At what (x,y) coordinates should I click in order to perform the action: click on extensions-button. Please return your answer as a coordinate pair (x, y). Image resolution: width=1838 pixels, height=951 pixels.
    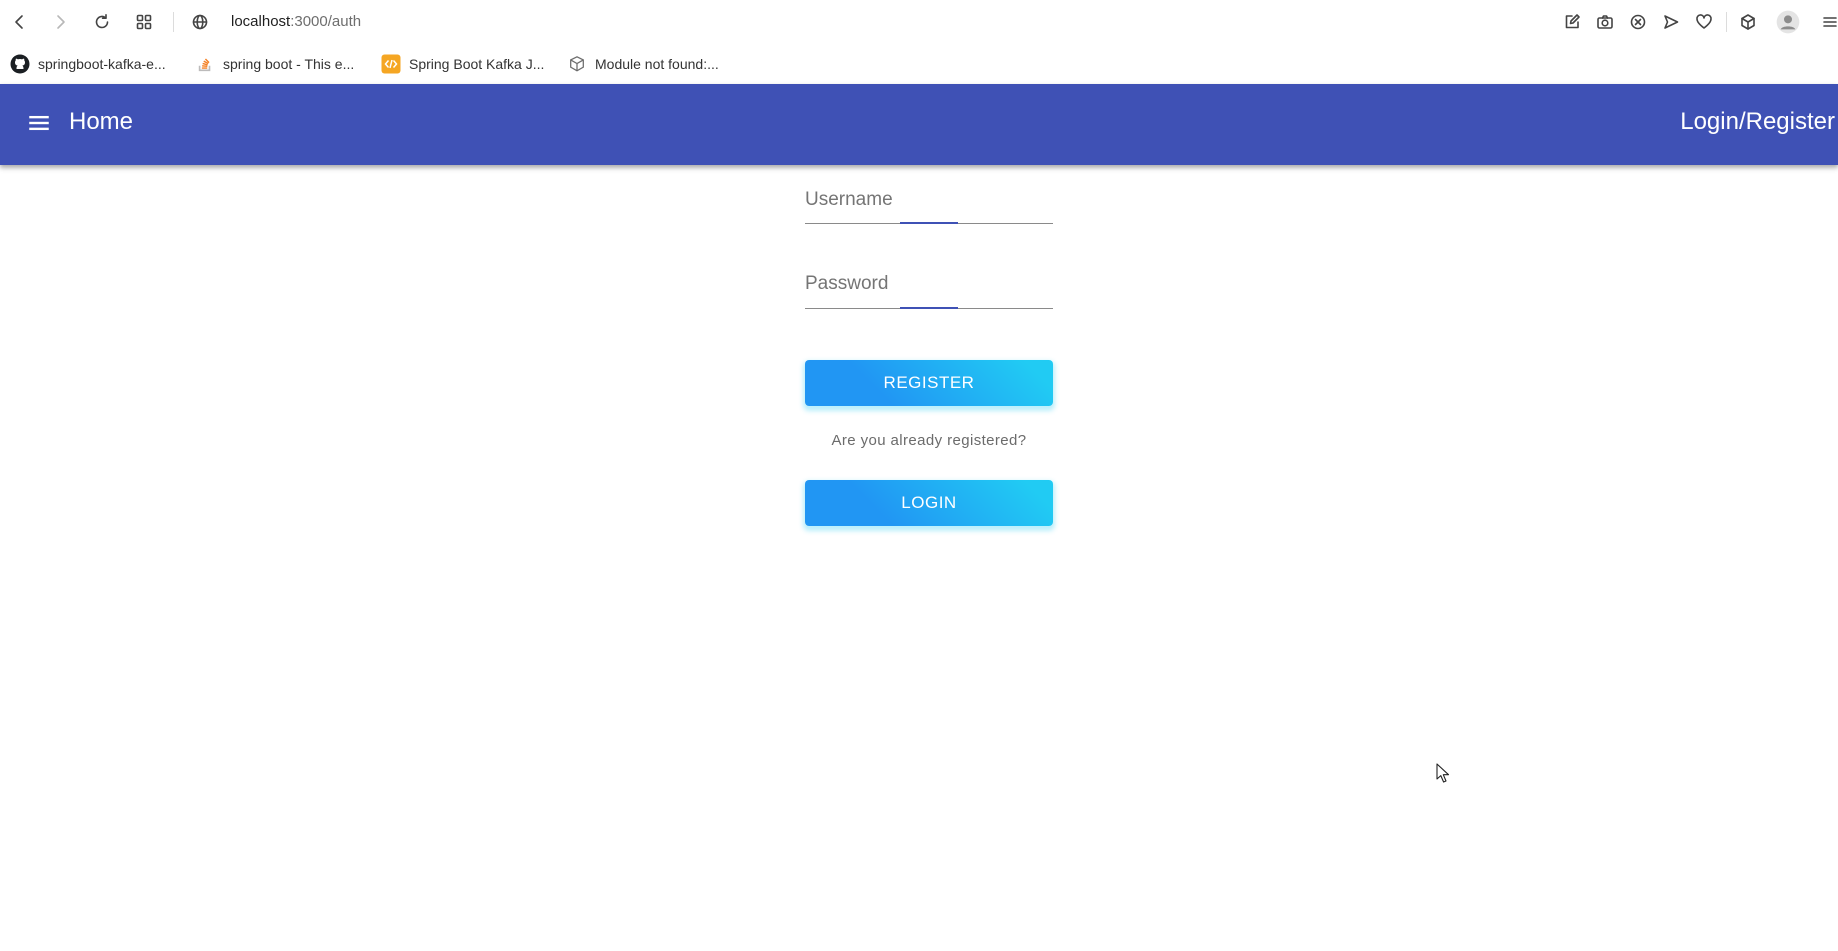
    Looking at the image, I should click on (1748, 22).